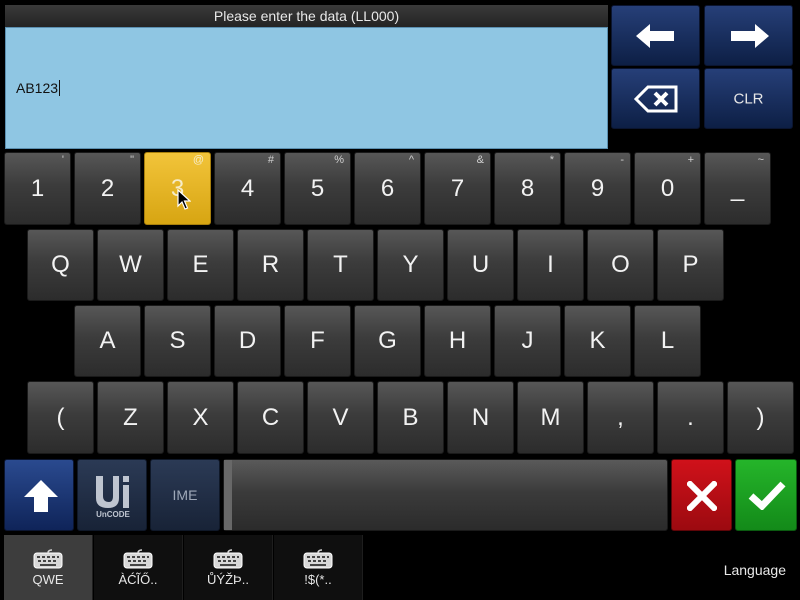  What do you see at coordinates (228, 579) in the screenshot?
I see `layout-tab-label: ŮÝŽÞ..` at bounding box center [228, 579].